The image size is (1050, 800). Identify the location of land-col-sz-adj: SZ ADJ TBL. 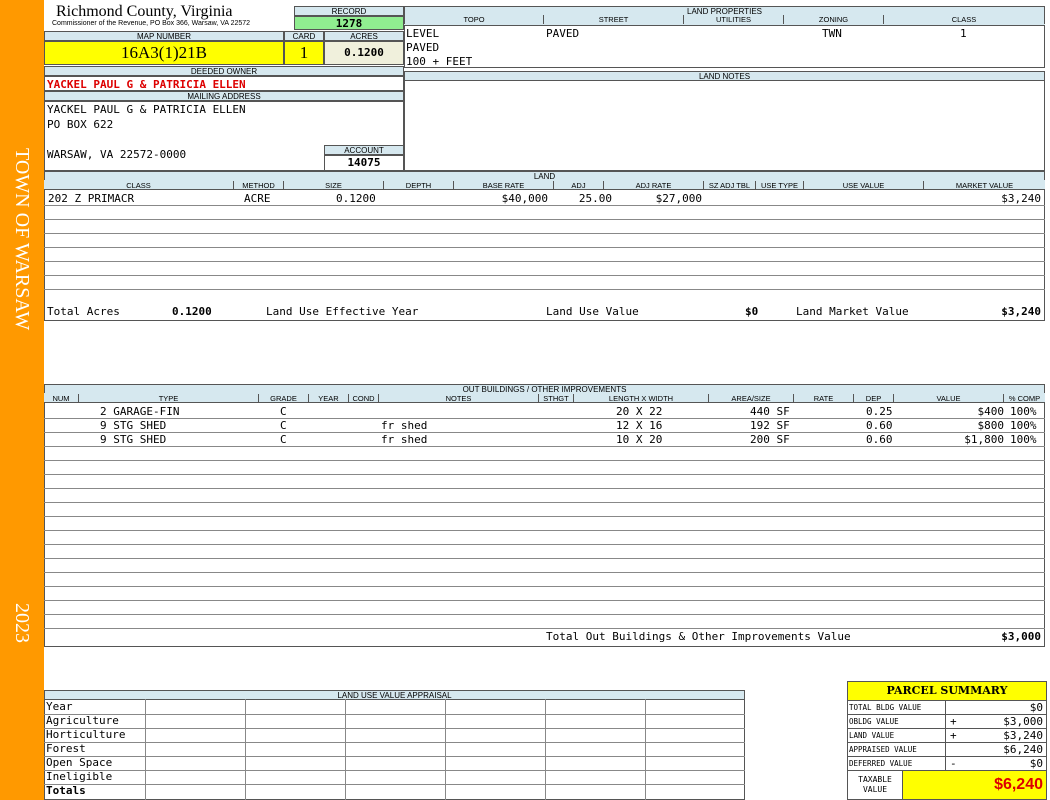
(730, 185).